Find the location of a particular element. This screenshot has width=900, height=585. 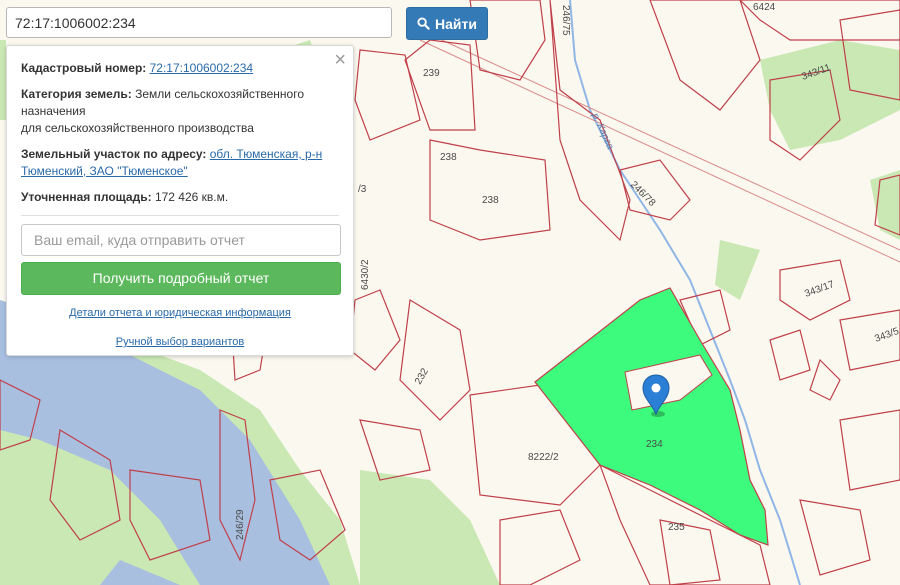

label-234: 234 is located at coordinates (654, 444).